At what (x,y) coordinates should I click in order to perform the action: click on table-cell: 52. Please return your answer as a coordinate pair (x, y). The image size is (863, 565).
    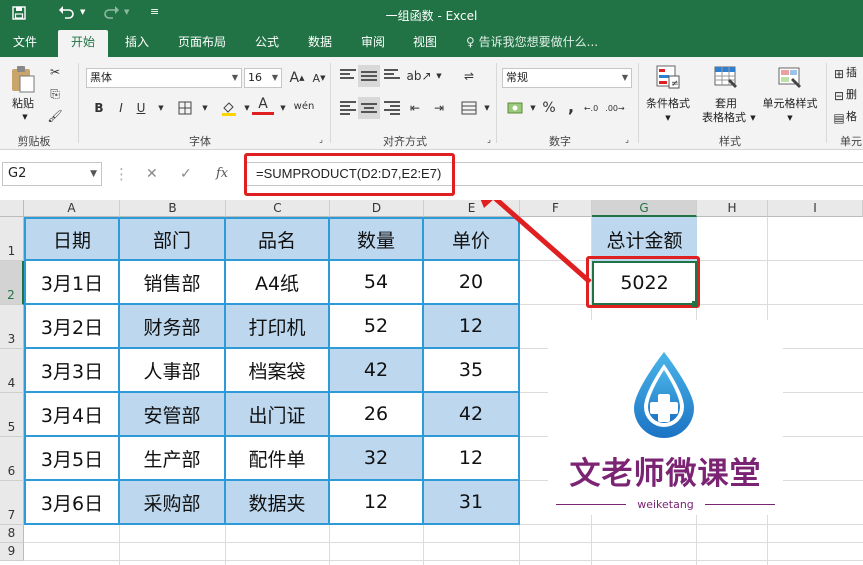
    Looking at the image, I should click on (377, 327).